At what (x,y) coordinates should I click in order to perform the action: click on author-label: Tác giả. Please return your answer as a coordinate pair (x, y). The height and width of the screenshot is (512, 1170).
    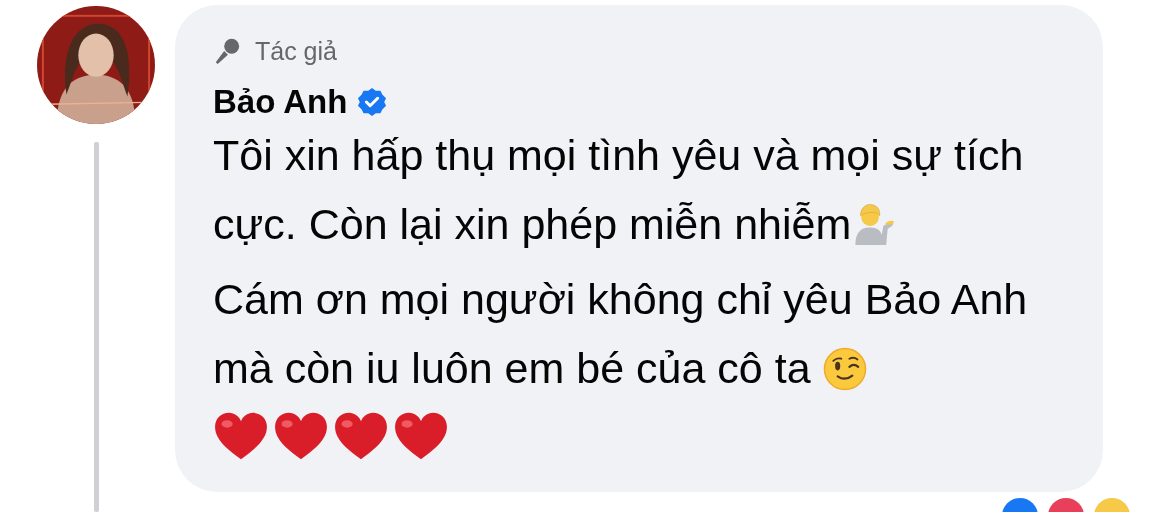
    Looking at the image, I should click on (296, 51).